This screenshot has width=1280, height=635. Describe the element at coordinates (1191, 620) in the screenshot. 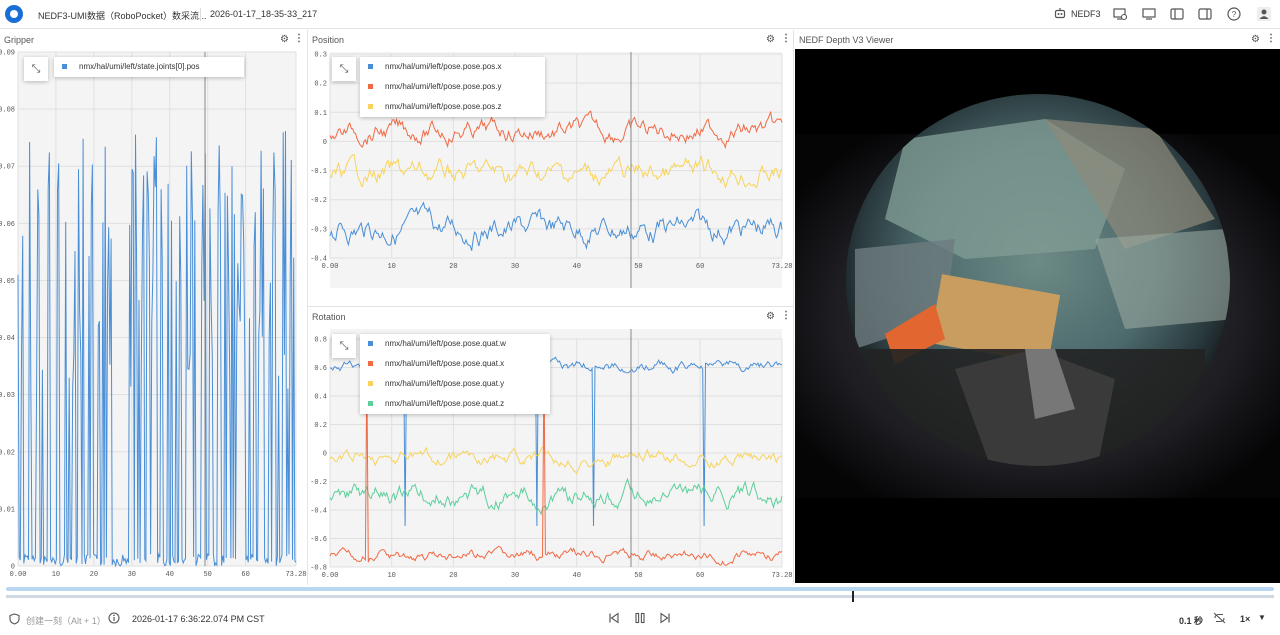

I see `step-size: 0.1 秒` at that location.